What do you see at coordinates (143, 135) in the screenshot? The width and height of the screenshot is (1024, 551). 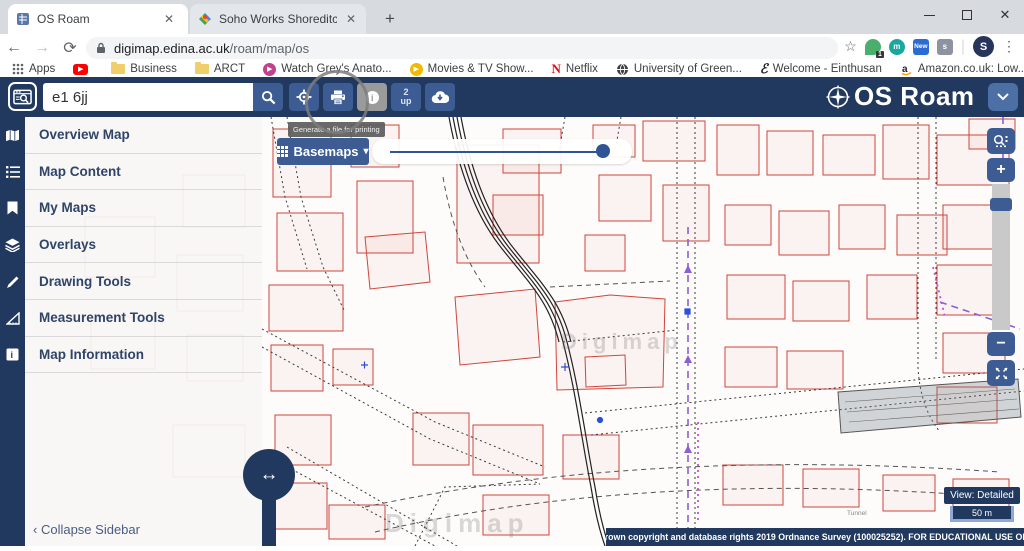 I see `sidebar-item-overview-map: Overview Map` at bounding box center [143, 135].